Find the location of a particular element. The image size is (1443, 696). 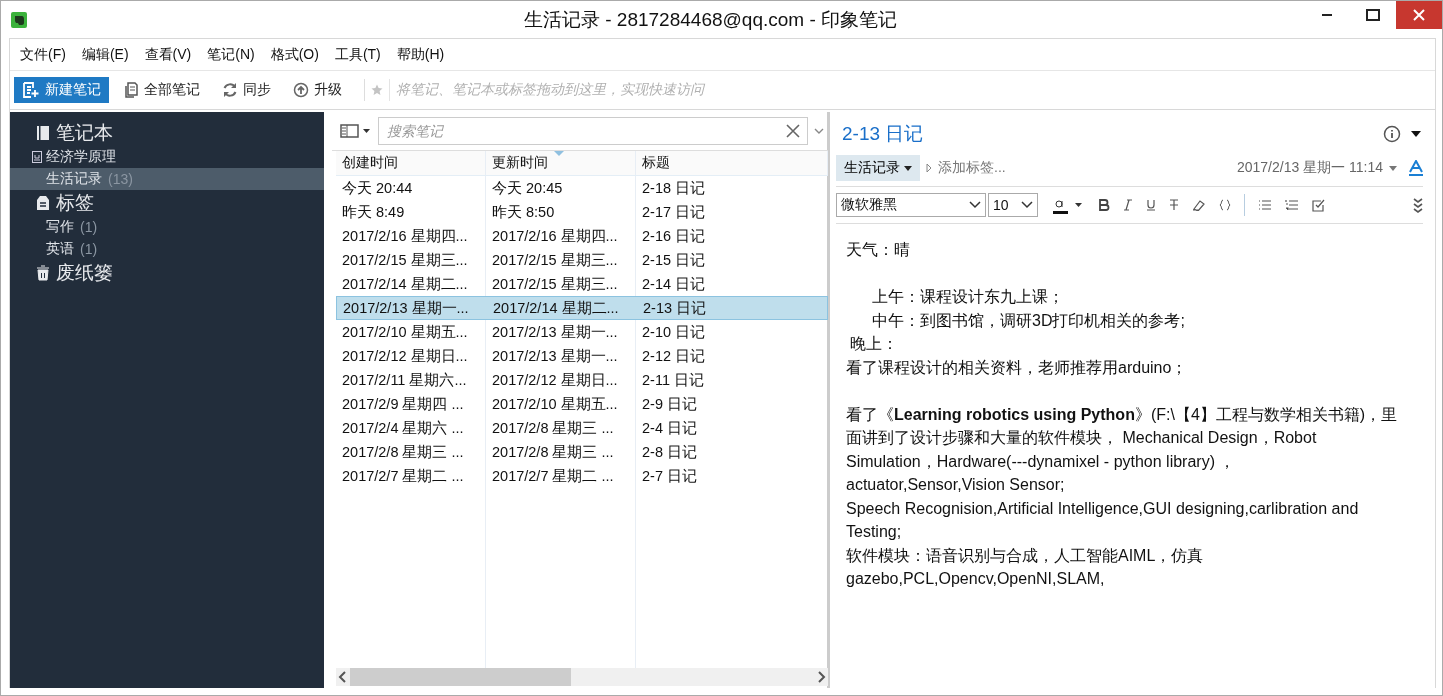

info-icon is located at coordinates (1392, 134).